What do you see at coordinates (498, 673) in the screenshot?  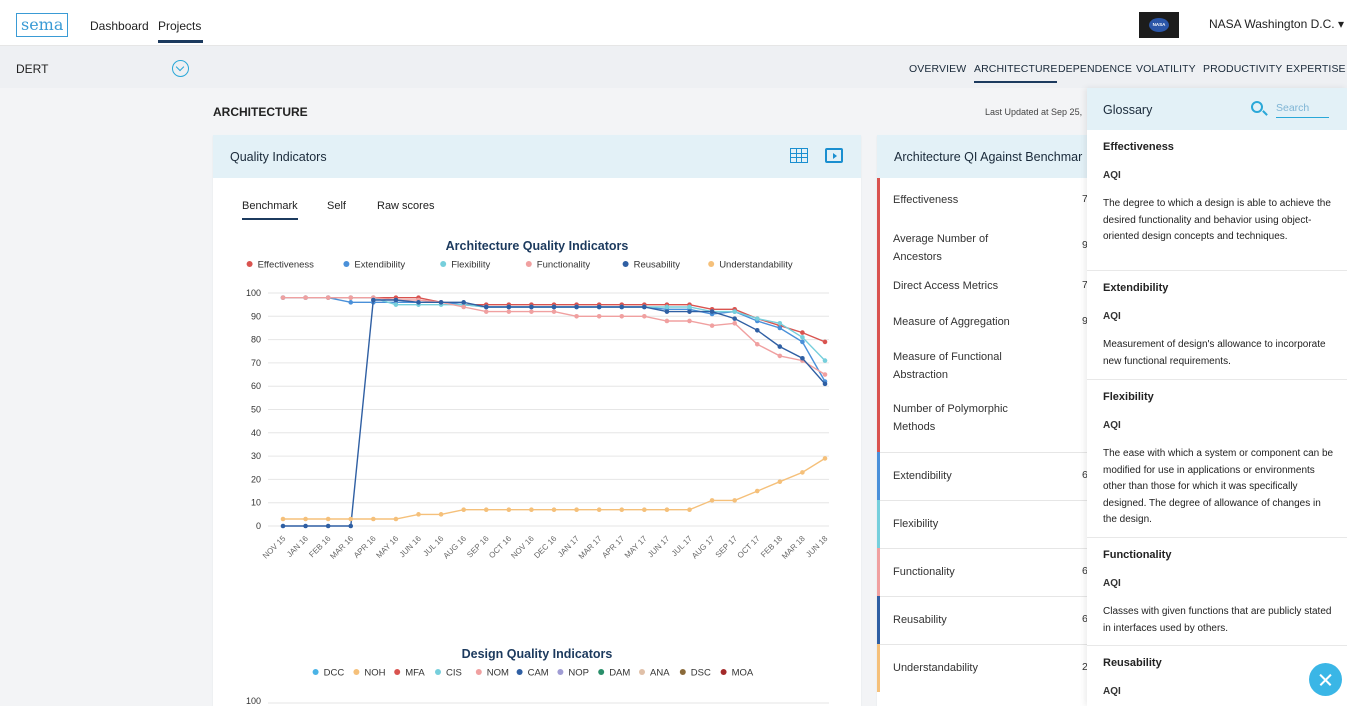 I see `legend-label: NOM` at bounding box center [498, 673].